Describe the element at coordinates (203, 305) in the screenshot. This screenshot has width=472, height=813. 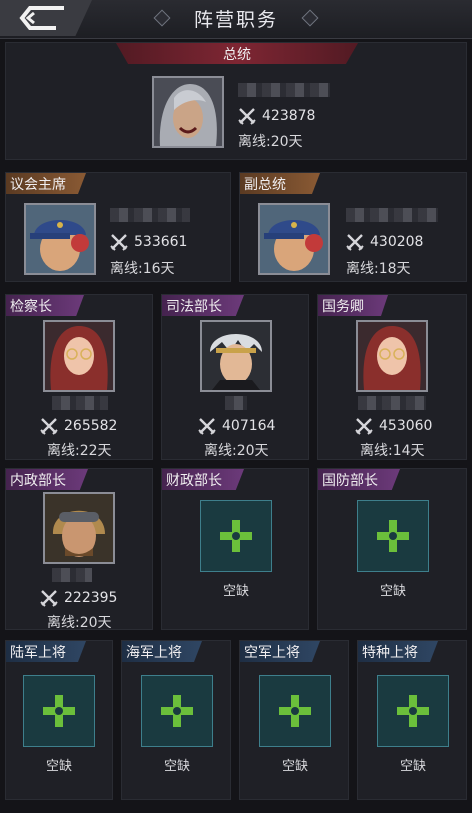
I see `justice-minister-title-banner: 司法部长` at that location.